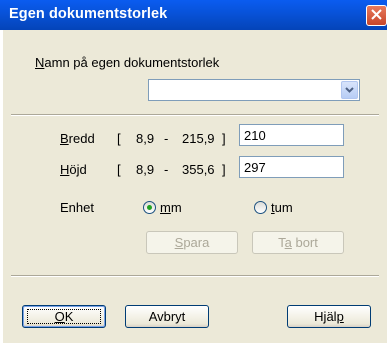  I want to click on focus-indicator, so click(64, 316).